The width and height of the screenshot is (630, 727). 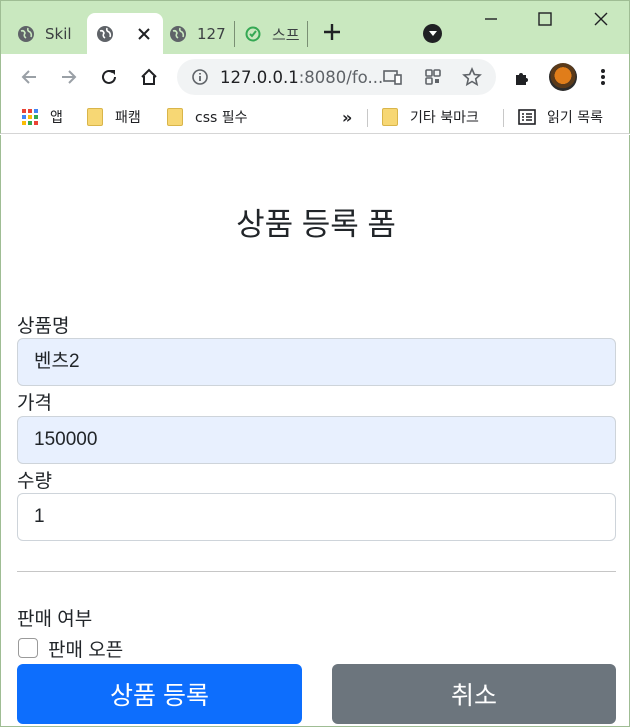 I want to click on home-icon, so click(x=149, y=77).